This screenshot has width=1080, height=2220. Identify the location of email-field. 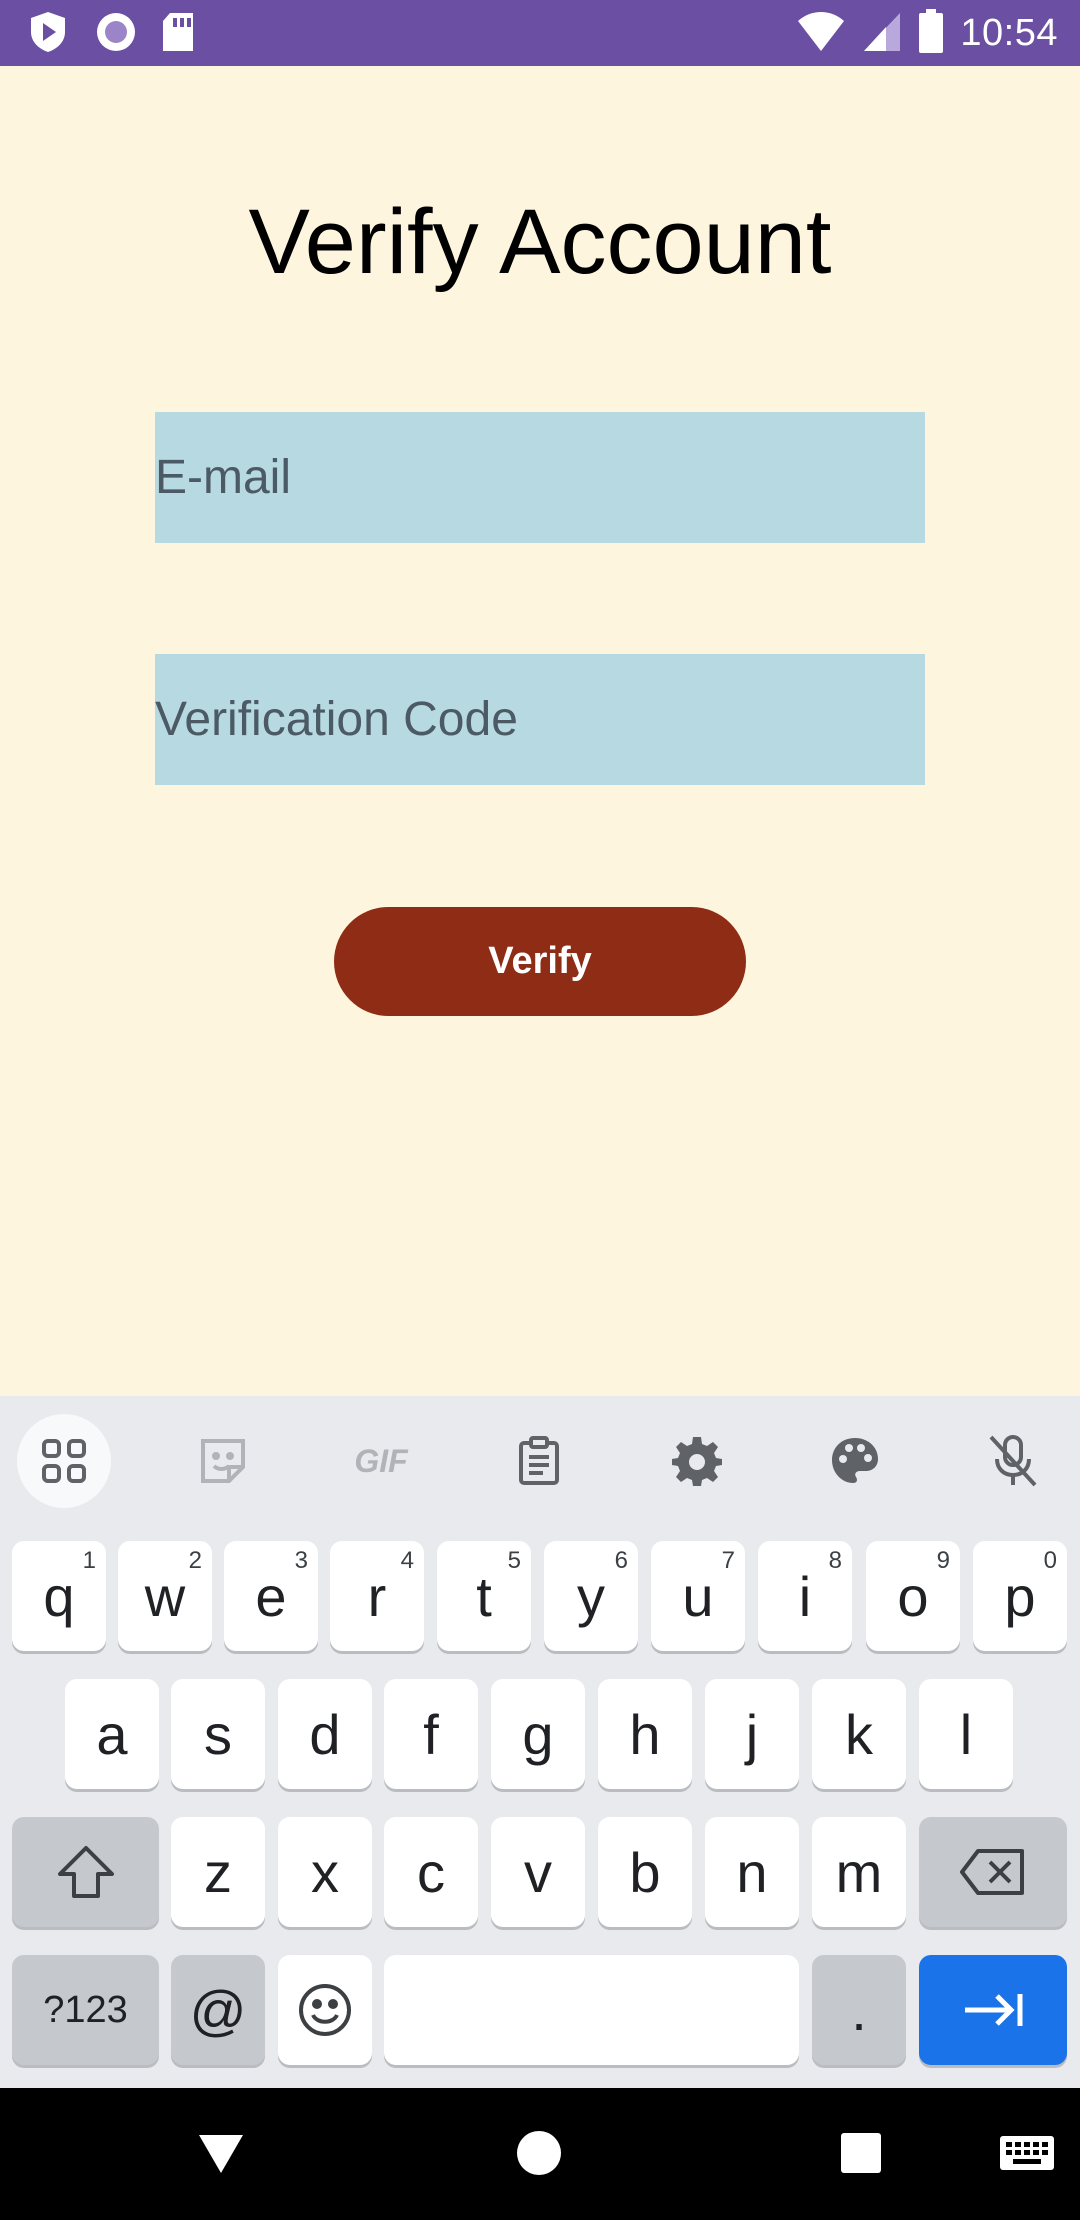
(540, 477).